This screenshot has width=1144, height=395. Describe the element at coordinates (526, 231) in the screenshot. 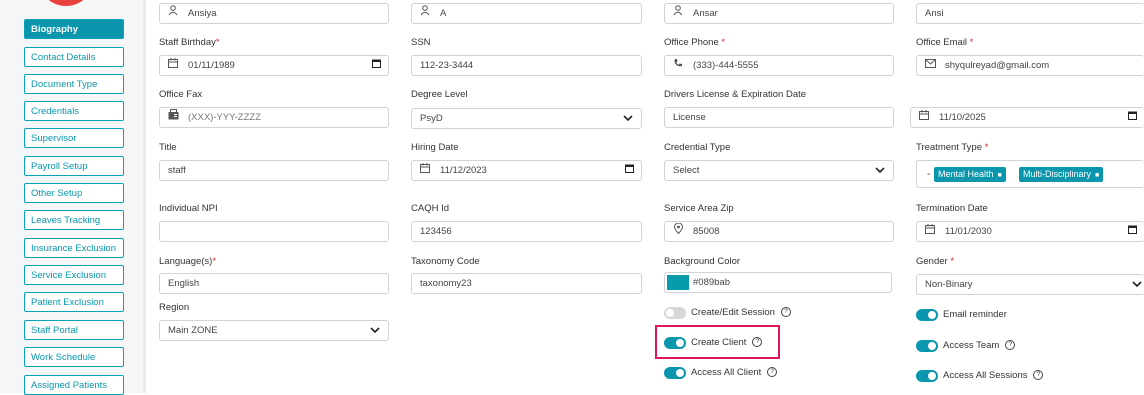

I see `caqh-id-input: 123456` at that location.